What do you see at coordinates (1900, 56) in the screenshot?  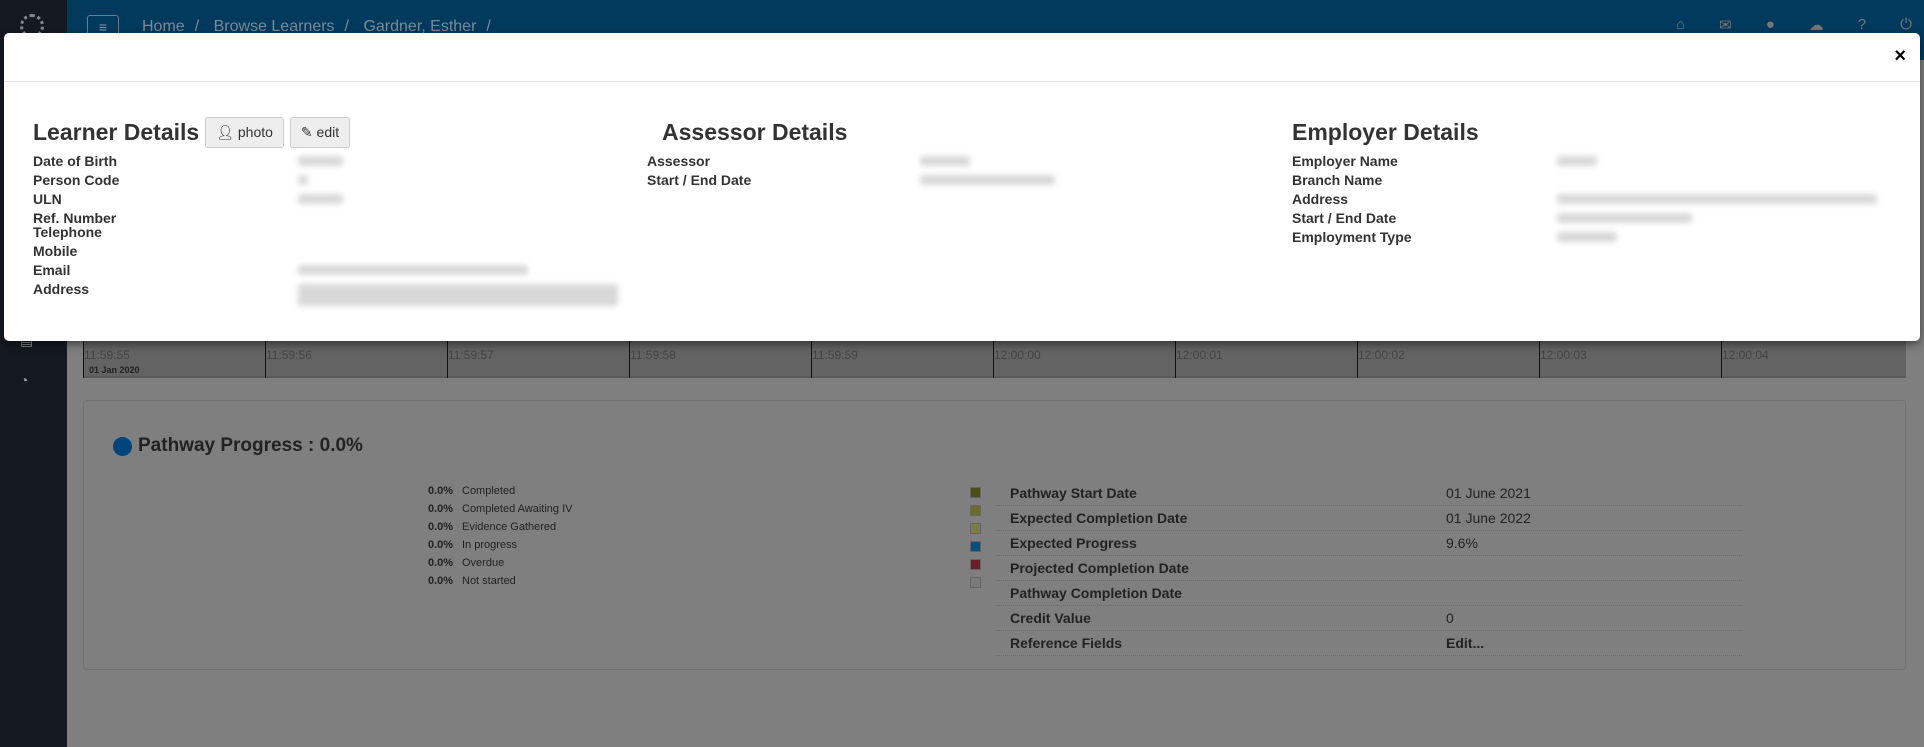 I see `close-button: ×` at bounding box center [1900, 56].